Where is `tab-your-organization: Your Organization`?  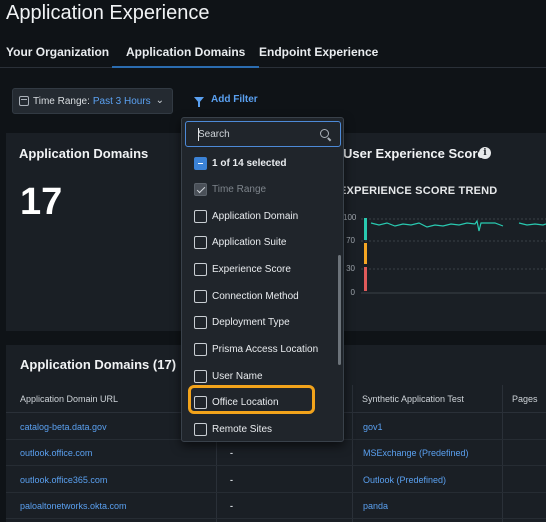 tab-your-organization: Your Organization is located at coordinates (57, 52).